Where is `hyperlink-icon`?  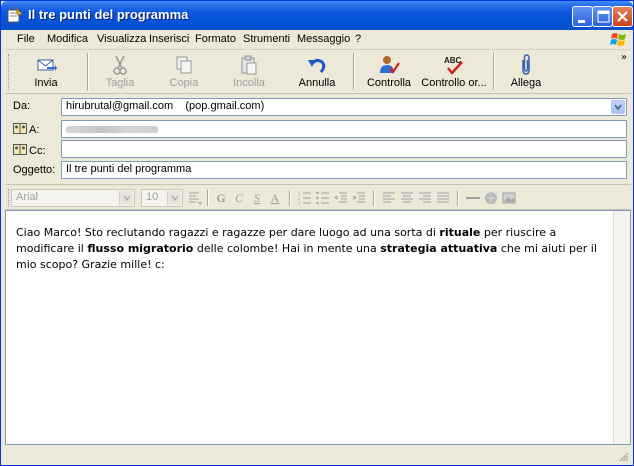 hyperlink-icon is located at coordinates (491, 198).